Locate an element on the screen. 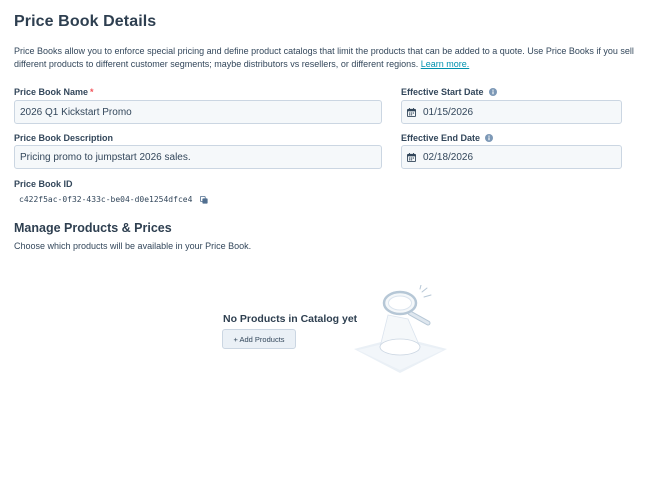  copy-icon is located at coordinates (204, 199).